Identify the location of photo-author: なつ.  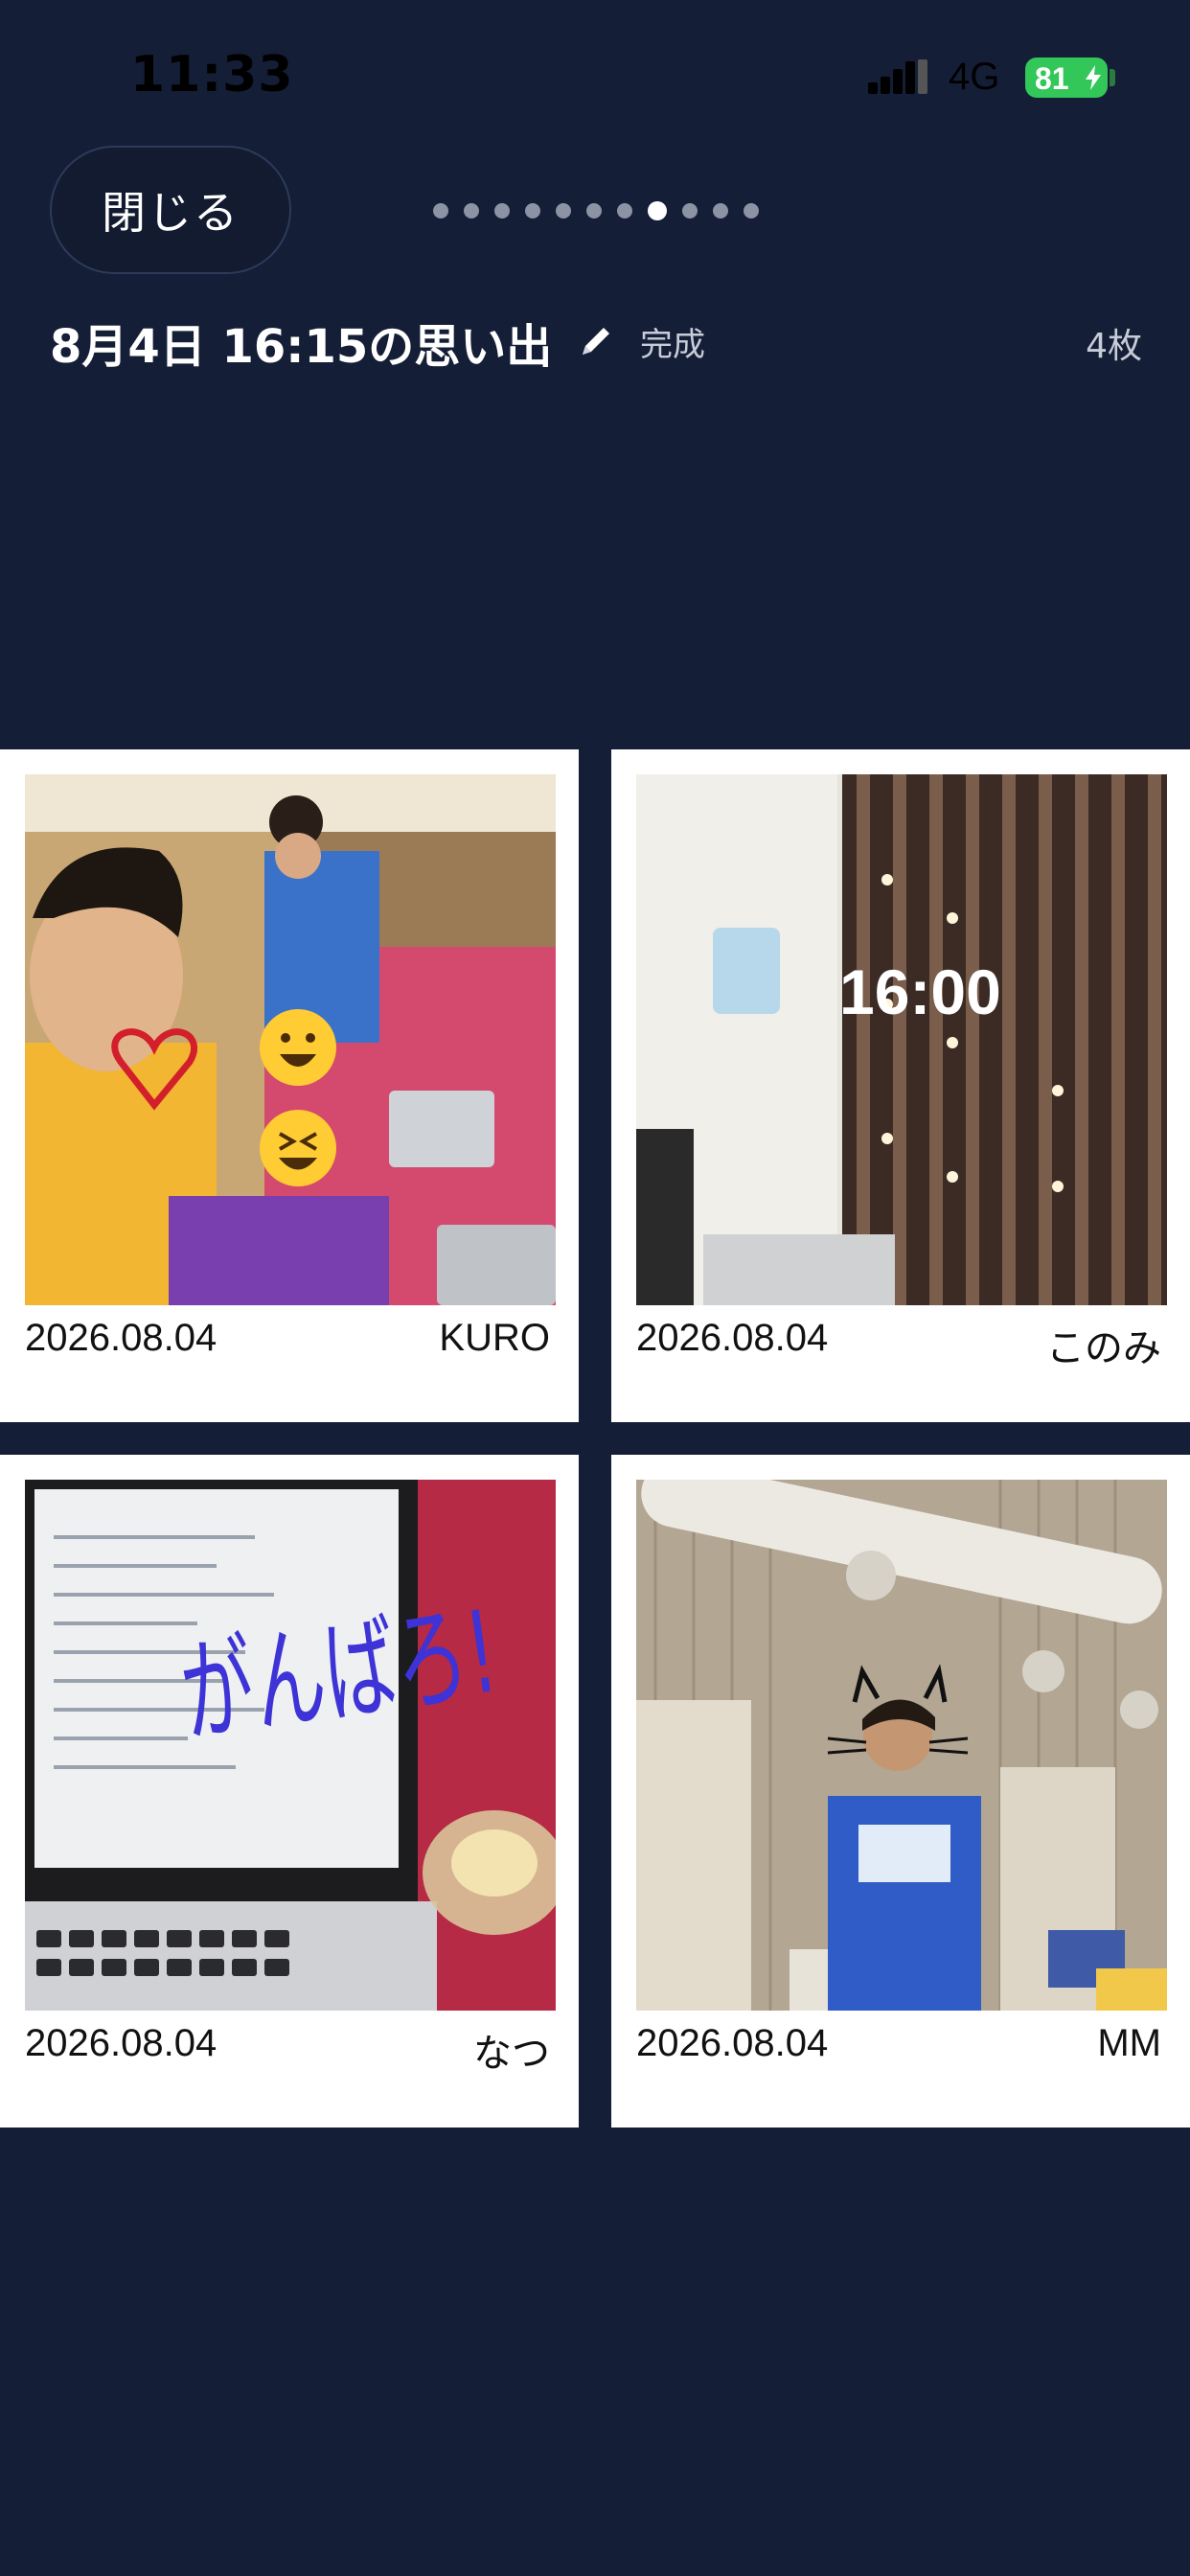
(512, 2054).